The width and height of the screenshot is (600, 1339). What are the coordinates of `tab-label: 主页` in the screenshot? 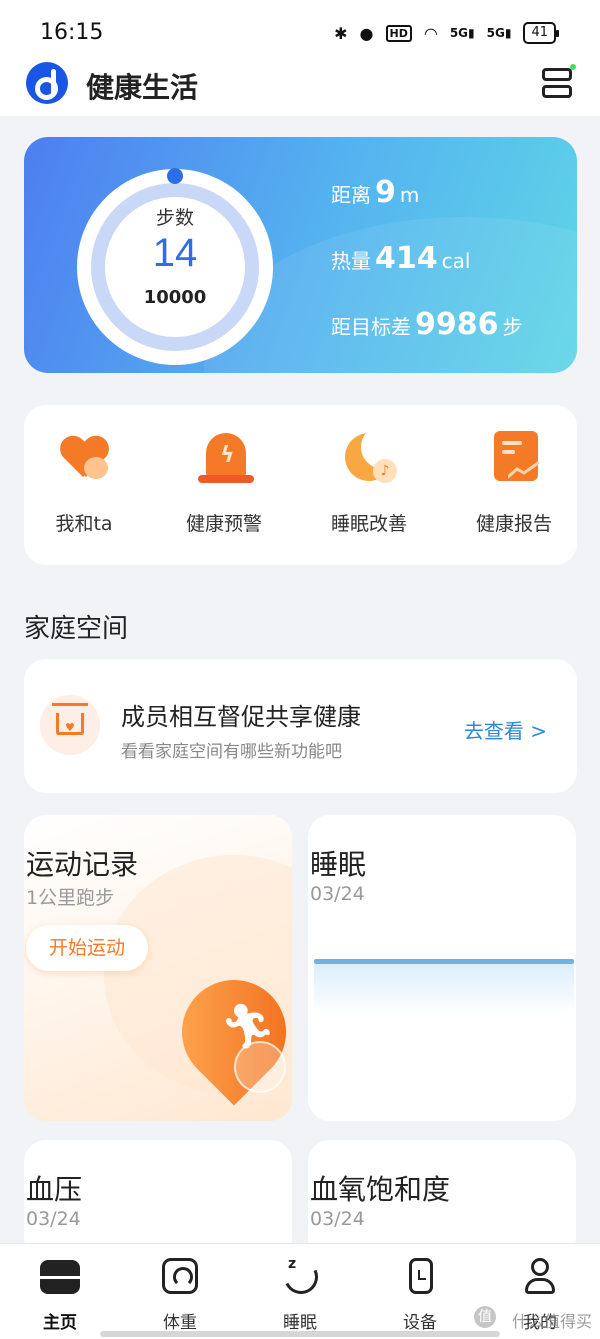 It's located at (60, 1323).